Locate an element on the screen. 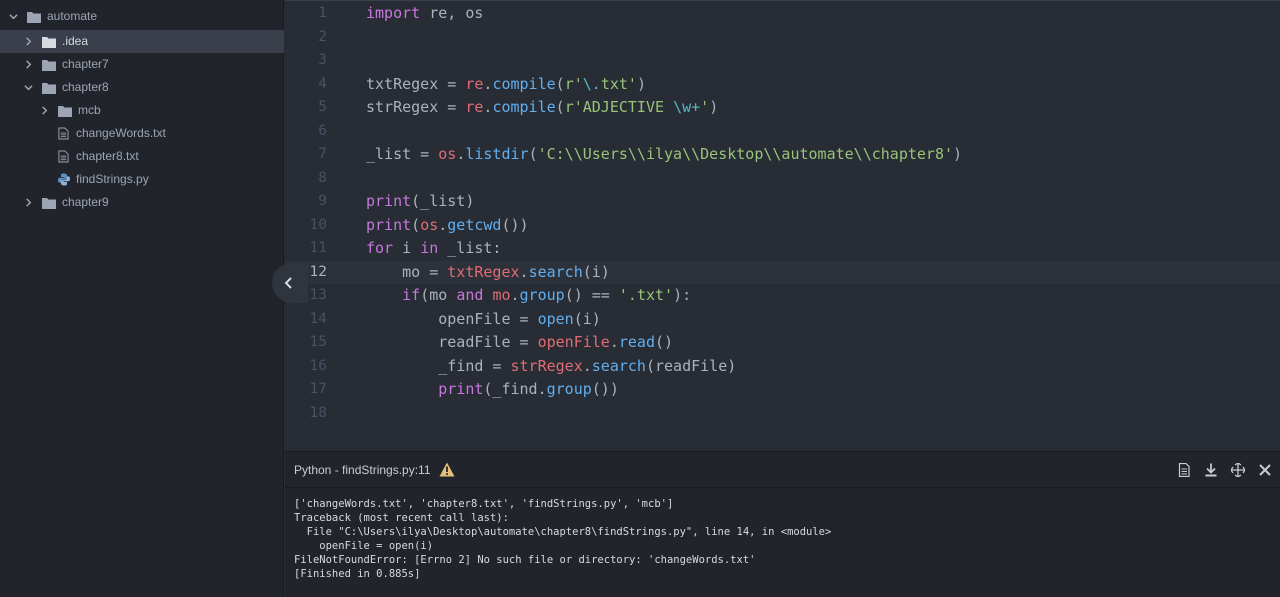  code-token: () == is located at coordinates (591, 295).